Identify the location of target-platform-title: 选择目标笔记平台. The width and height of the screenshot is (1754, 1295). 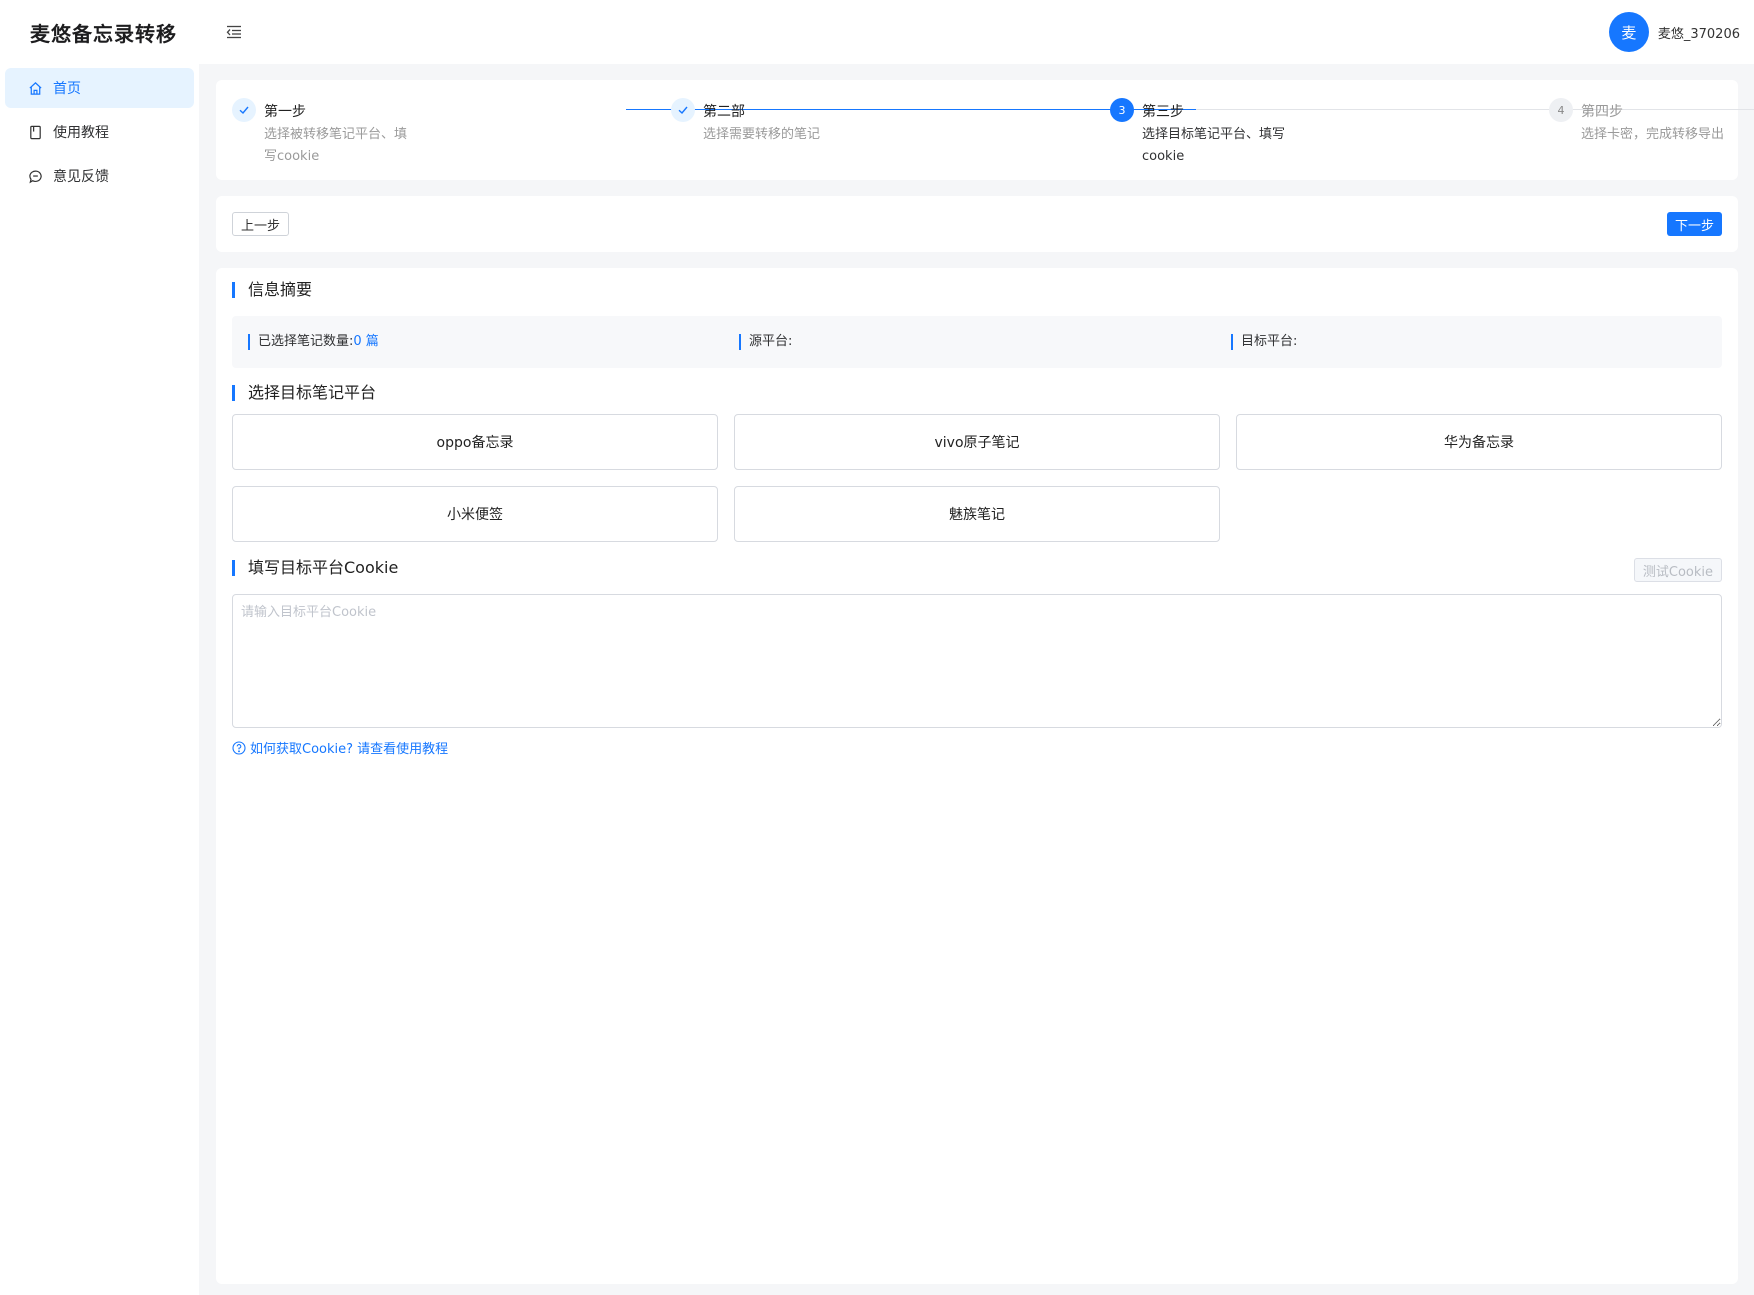
(304, 393).